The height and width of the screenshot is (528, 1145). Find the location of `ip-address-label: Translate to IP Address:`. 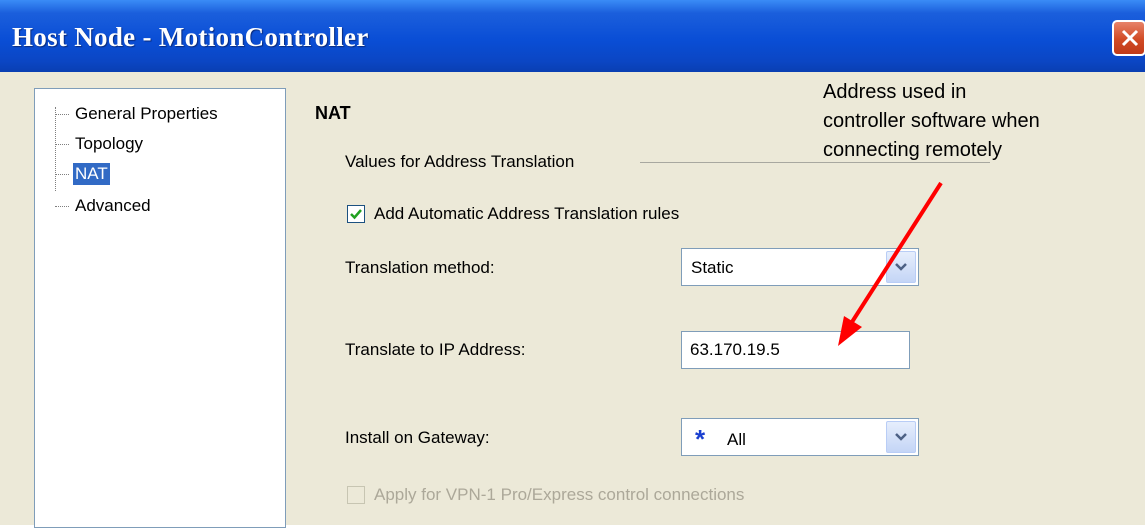

ip-address-label: Translate to IP Address: is located at coordinates (435, 349).